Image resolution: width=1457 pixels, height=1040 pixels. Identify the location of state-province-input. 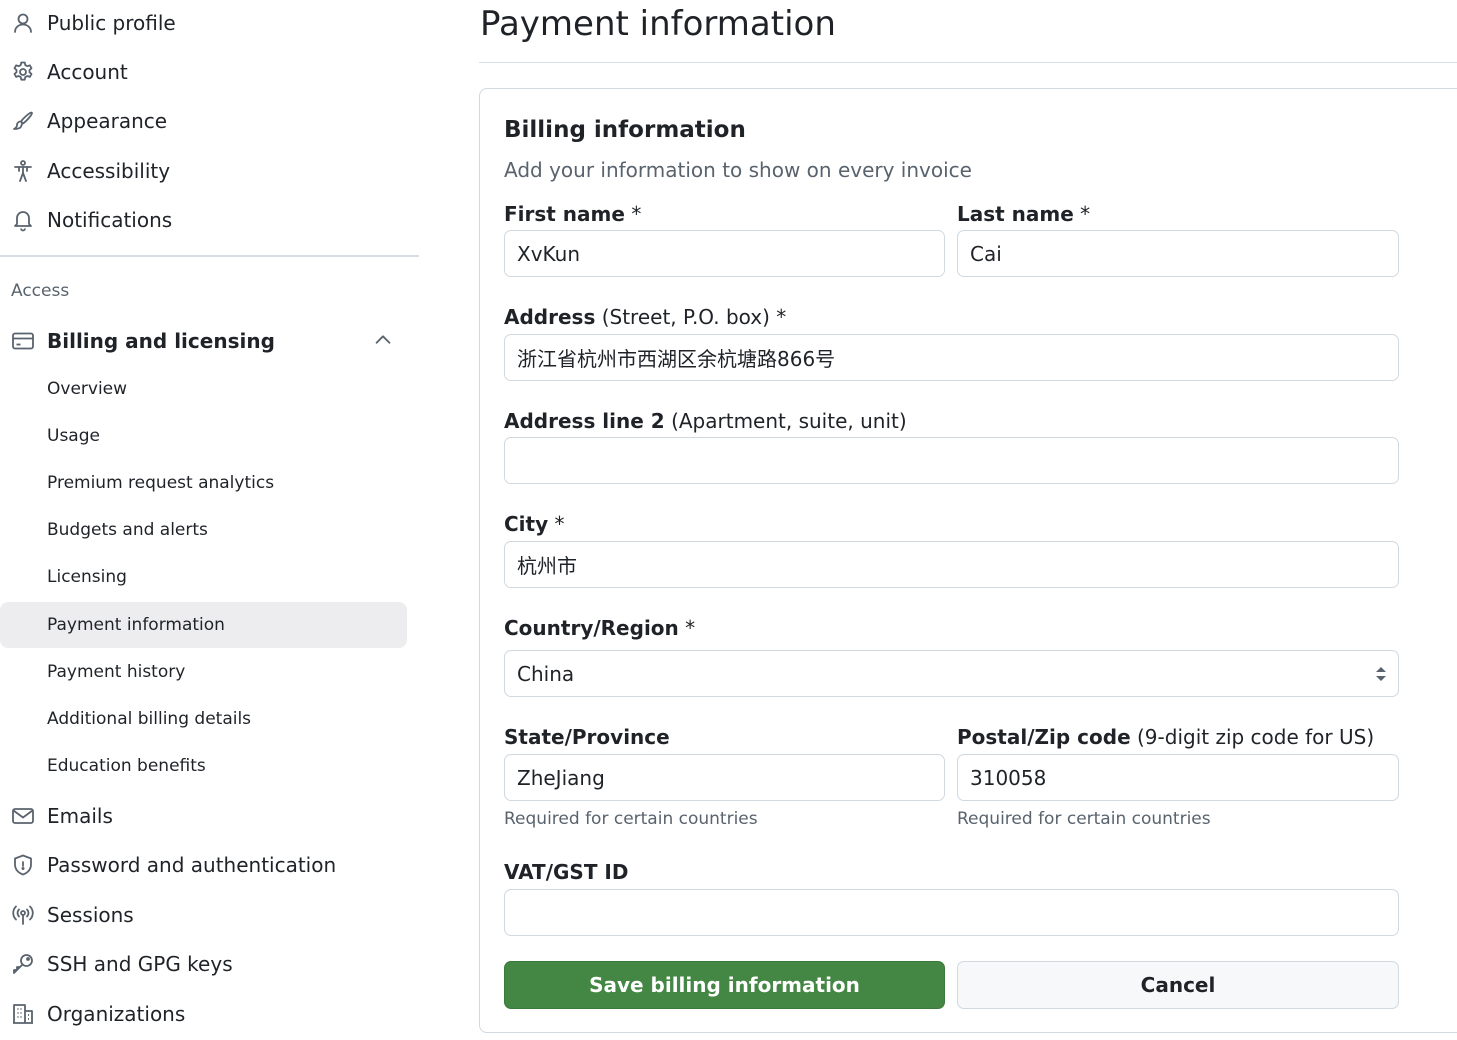
(724, 777).